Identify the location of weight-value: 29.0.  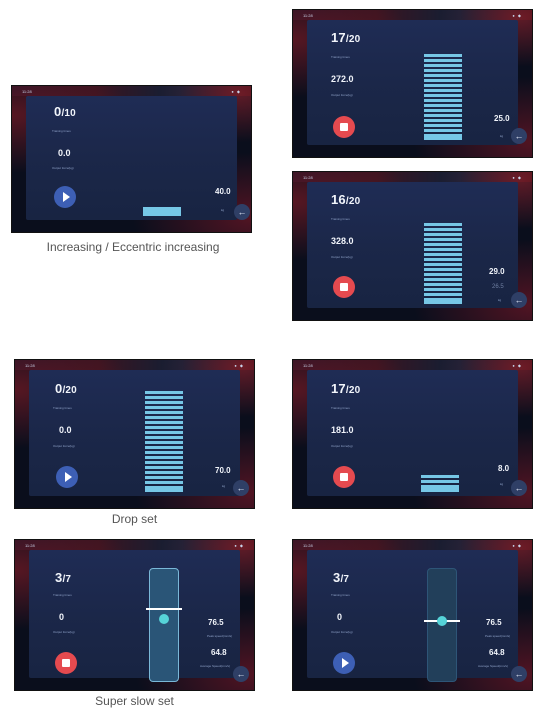
(497, 271).